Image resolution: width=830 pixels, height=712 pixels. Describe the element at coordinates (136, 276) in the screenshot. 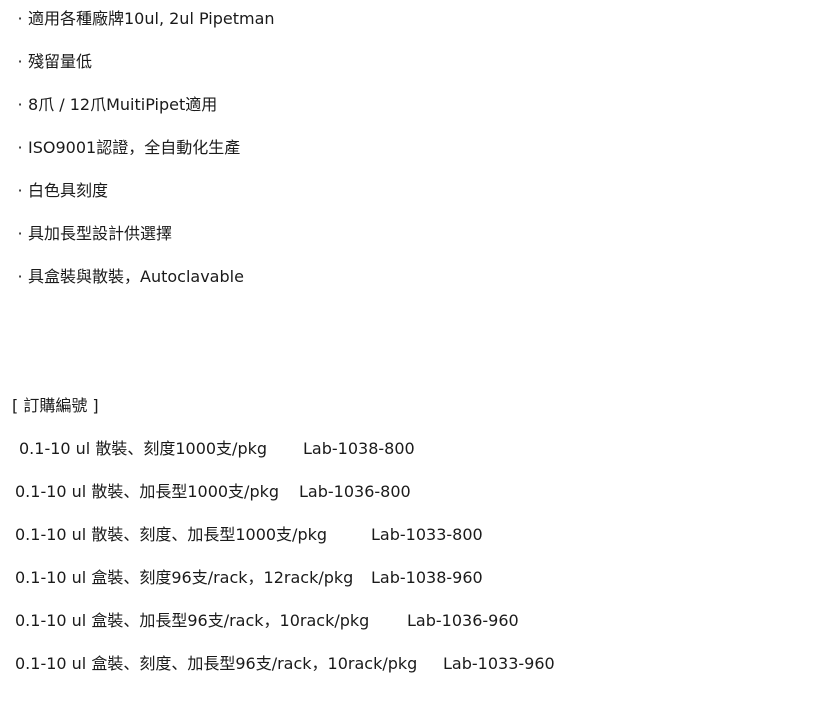

I see `feature-text: 具盒裝與散裝，Autoclavable` at that location.